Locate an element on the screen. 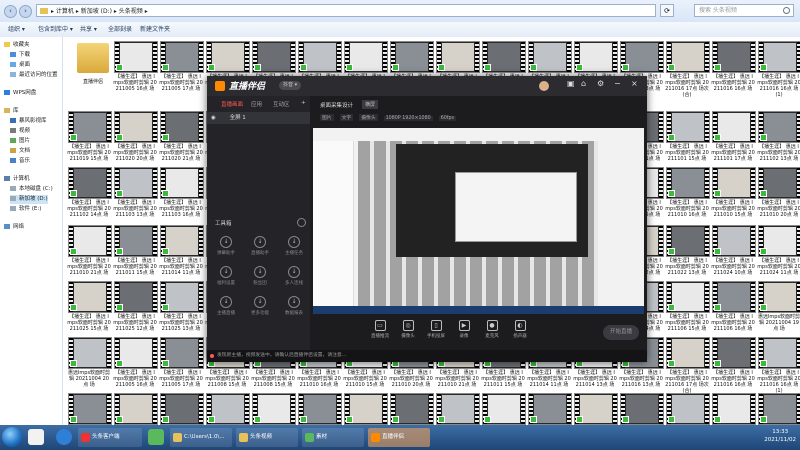 This screenshot has height=450, width=800. tool-button: ↓ 直播助手 is located at coordinates (260, 247).